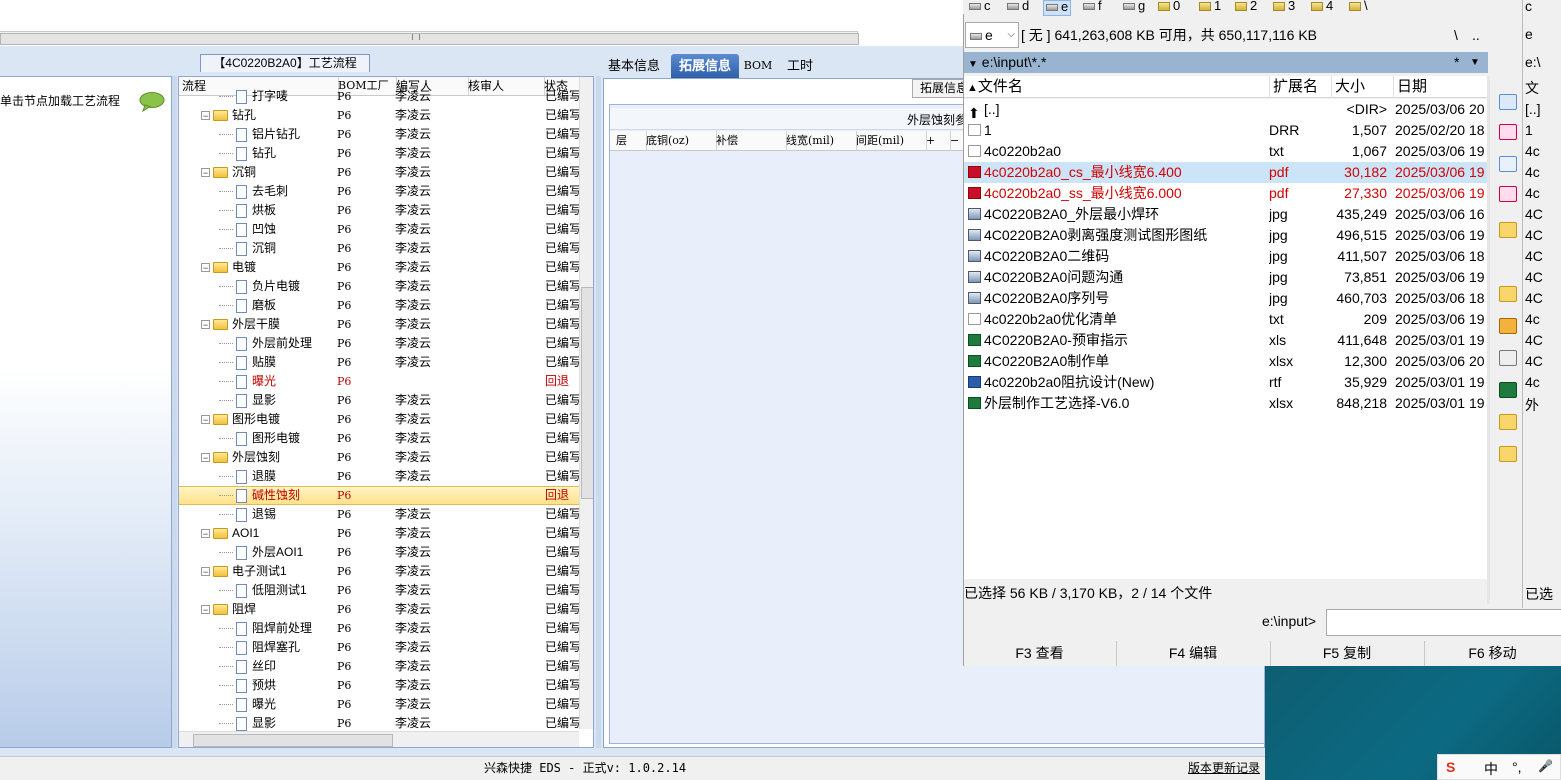 The height and width of the screenshot is (780, 1561). I want to click on gift-icon, so click(1508, 326).